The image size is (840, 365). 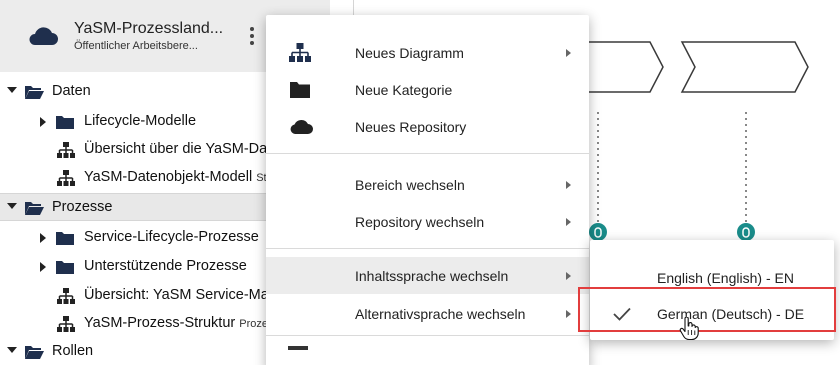 I want to click on tree-item-label: Übersicht über die YaSM-Daten, so click(x=186, y=149).